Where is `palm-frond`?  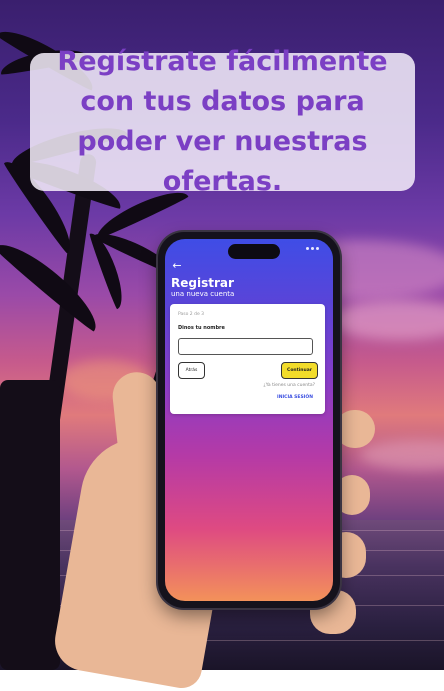 palm-frond is located at coordinates (53, 282).